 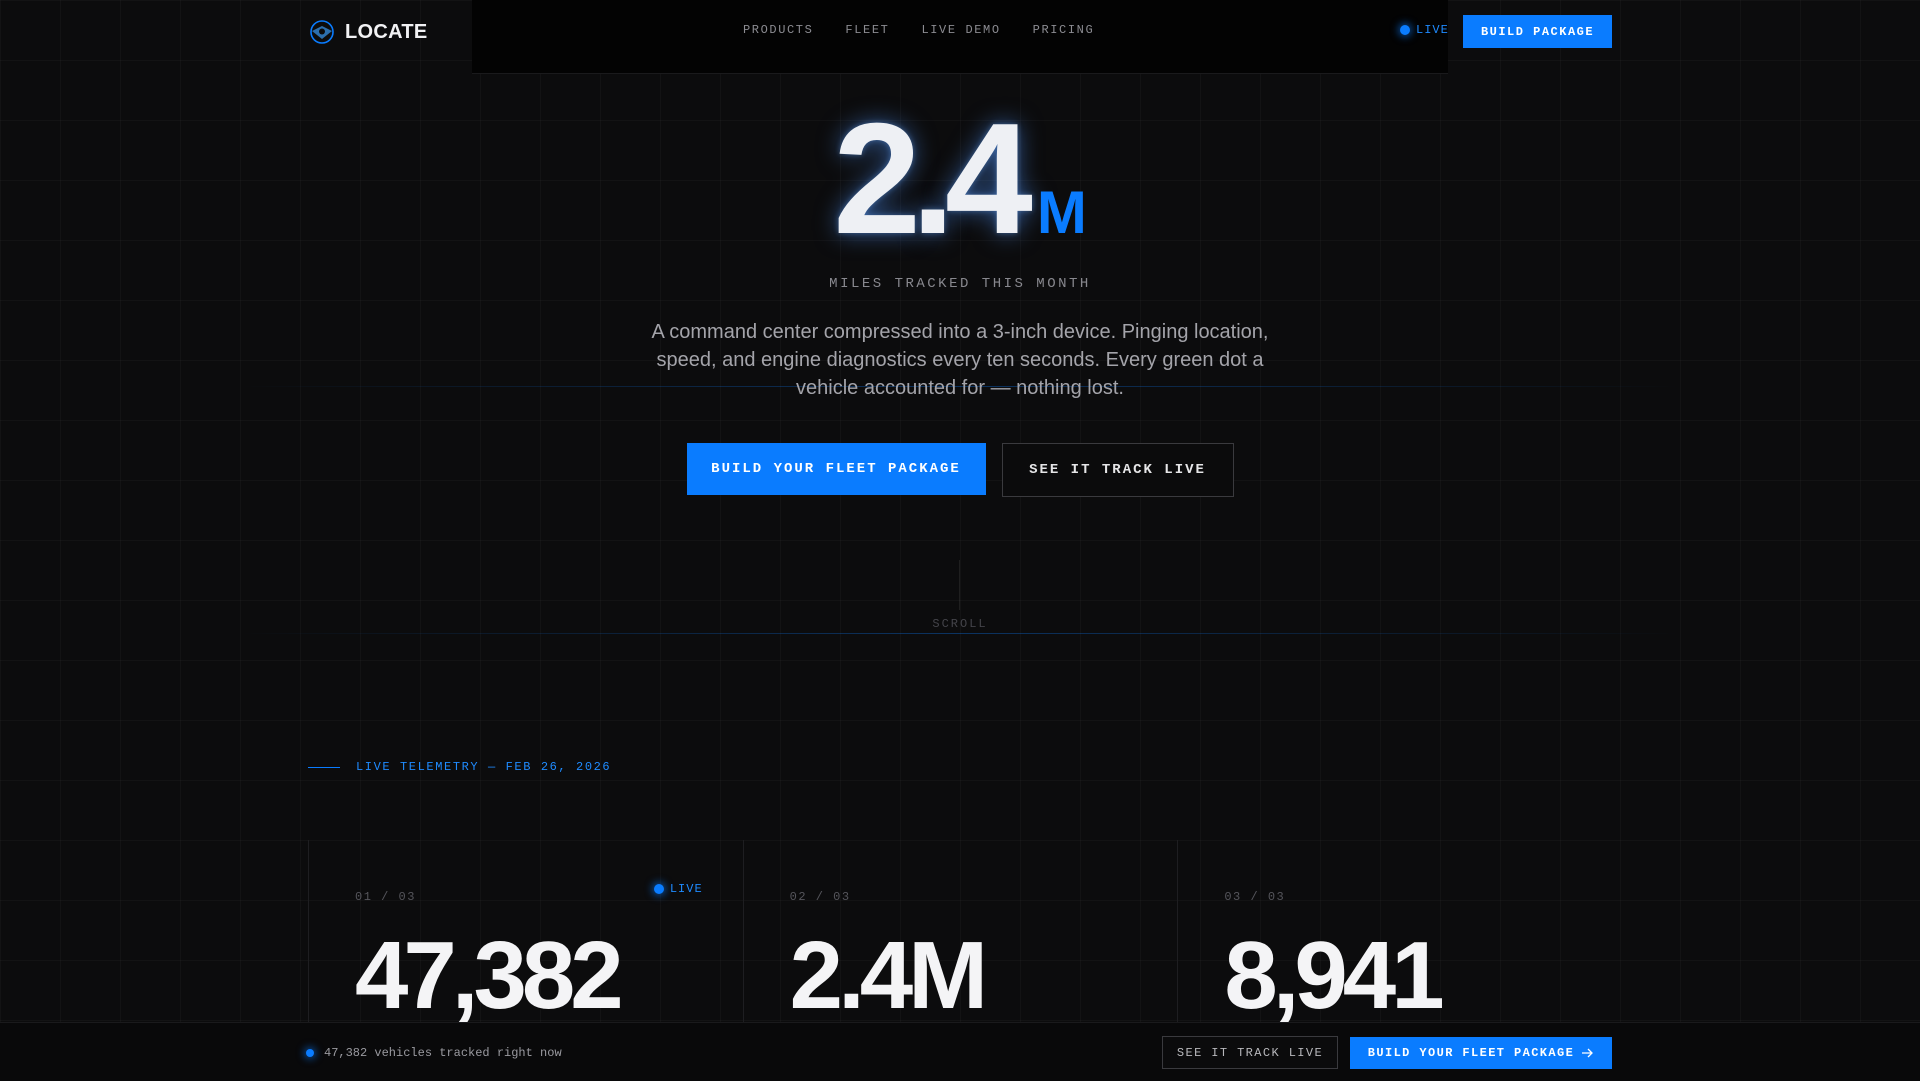 I want to click on build-package-button: BUILD PACKAGE, so click(x=1537, y=31).